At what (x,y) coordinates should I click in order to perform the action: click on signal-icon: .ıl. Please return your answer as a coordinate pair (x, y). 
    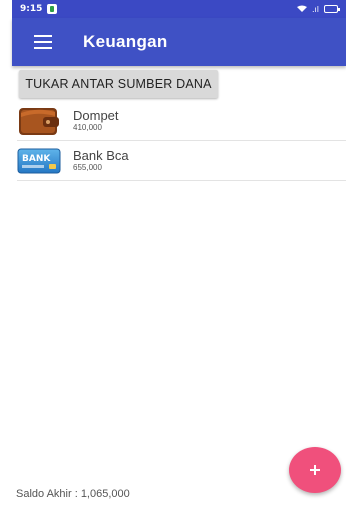
    Looking at the image, I should click on (315, 9).